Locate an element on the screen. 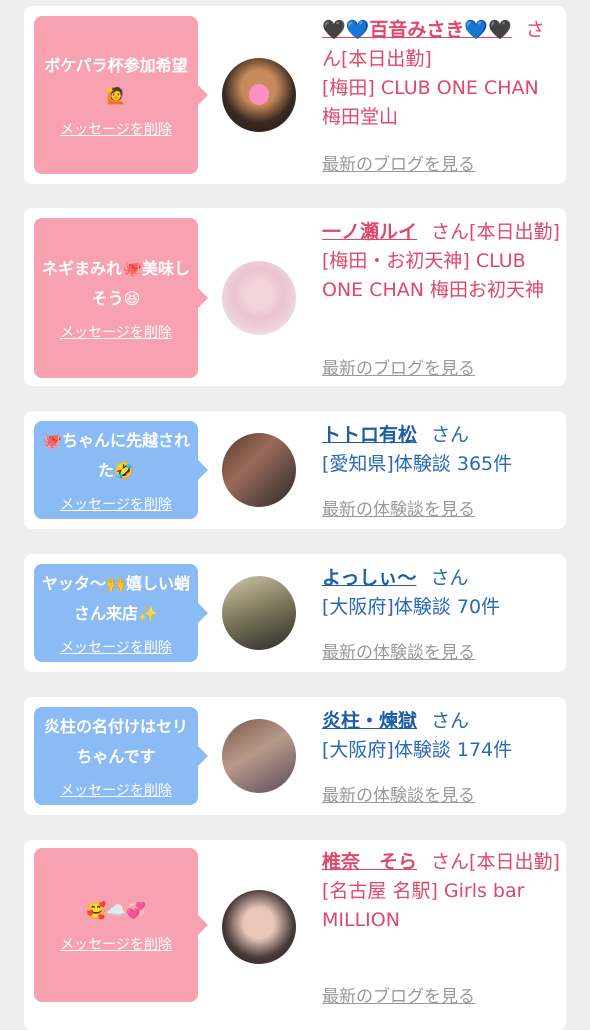  message-bubble: ネギまみれ🐙美味しそう😆 メッセージを削除 is located at coordinates (121, 298).